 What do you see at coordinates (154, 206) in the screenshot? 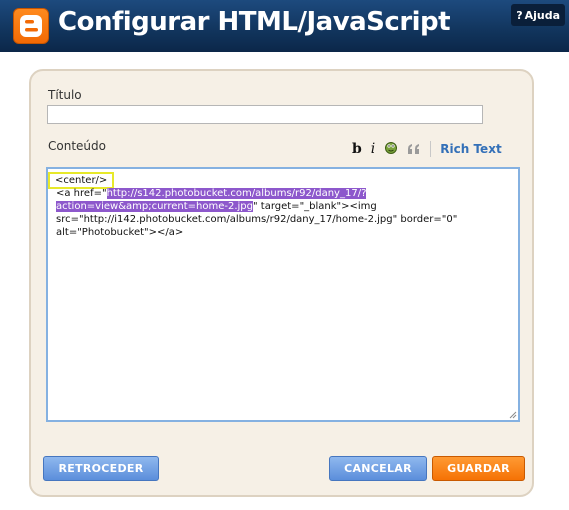
I see `selected-text: action=view&amp;current=home-2.jpg` at bounding box center [154, 206].